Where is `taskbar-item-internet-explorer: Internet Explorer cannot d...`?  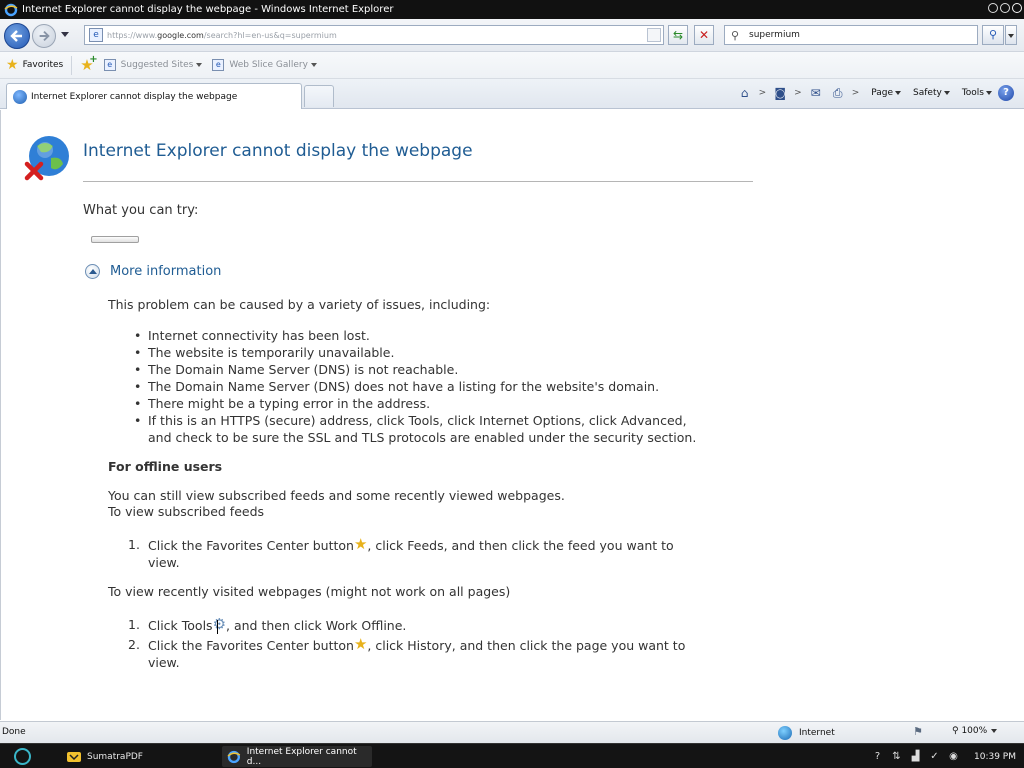
taskbar-item-internet-explorer: Internet Explorer cannot d... is located at coordinates (297, 756).